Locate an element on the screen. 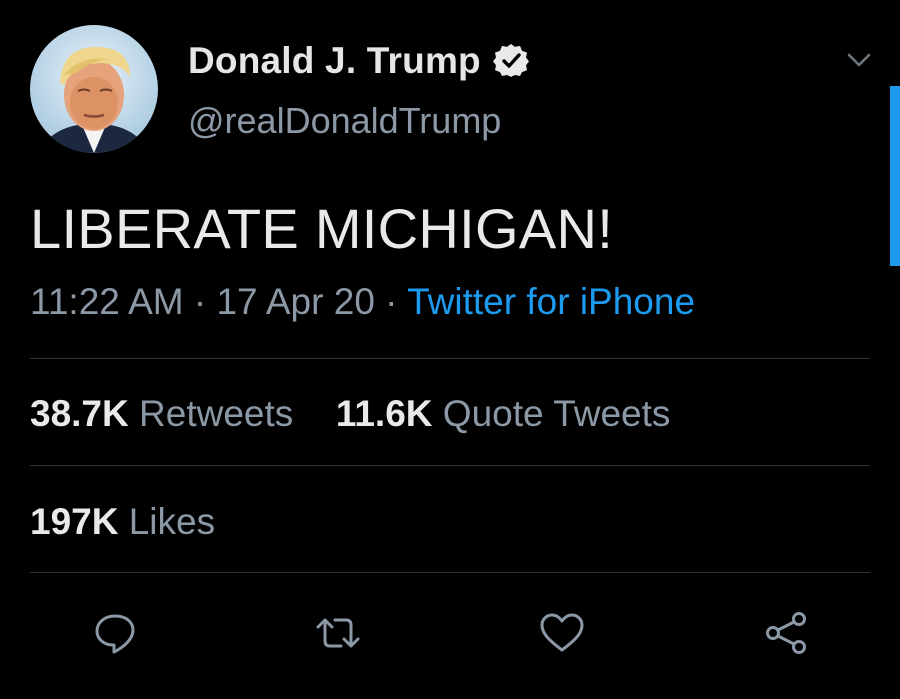 The image size is (900, 699). tweet-text: LIBERATE MICHIGAN! is located at coordinates (322, 228).